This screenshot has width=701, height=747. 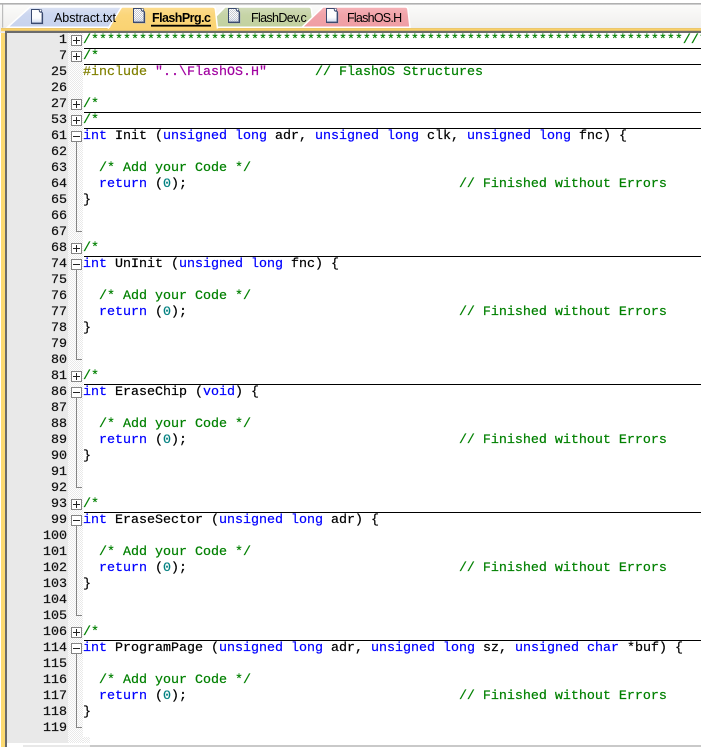 I want to click on svg-text: FlashOS.H, so click(x=374, y=18).